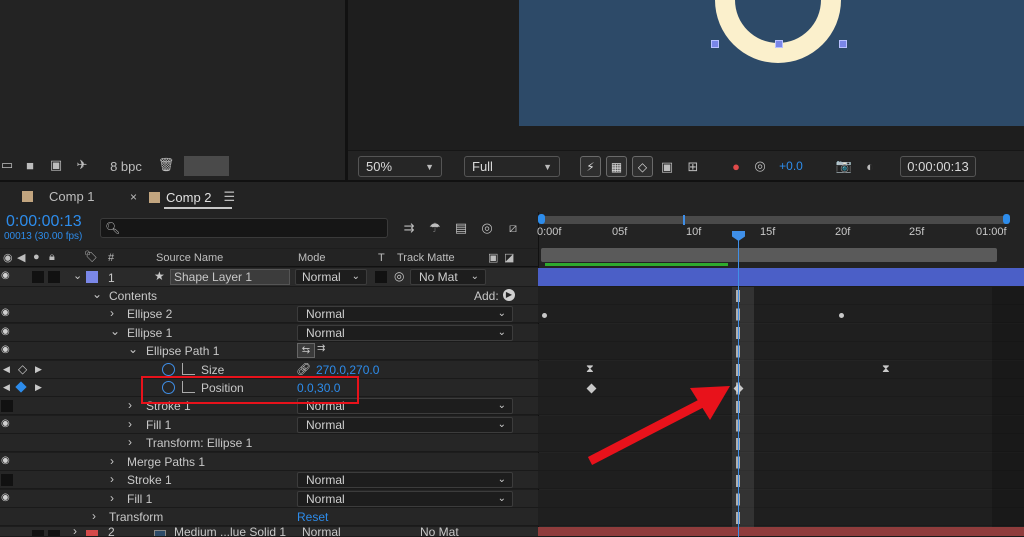 This screenshot has height=537, width=1024. I want to click on shy-layers-icon: ▤, so click(461, 228).